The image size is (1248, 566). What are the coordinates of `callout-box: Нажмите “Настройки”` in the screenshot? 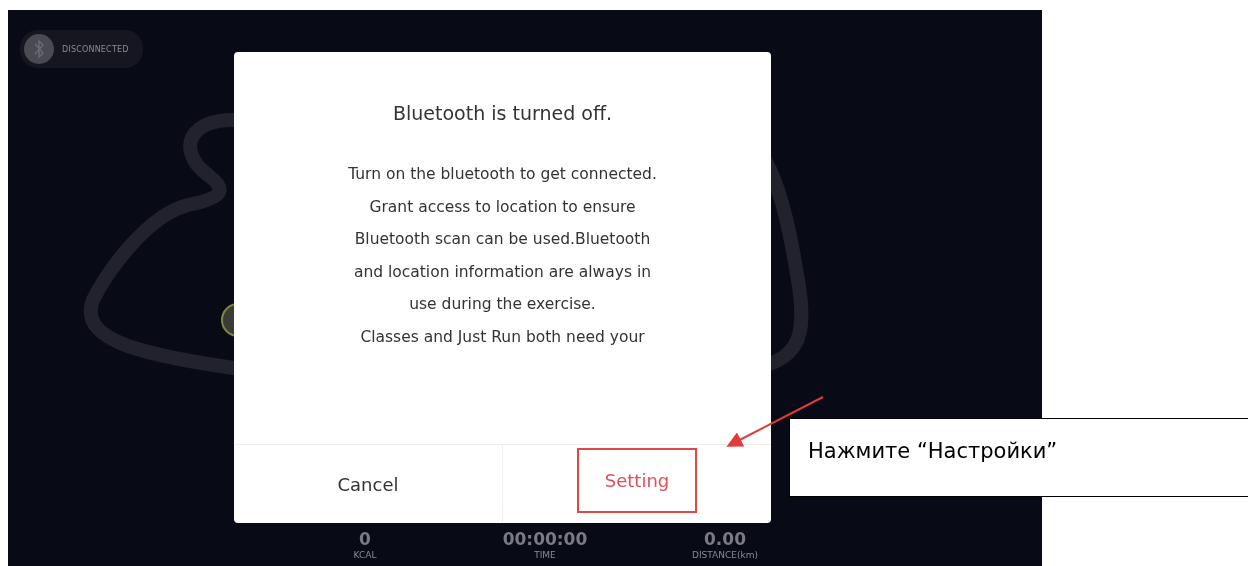 It's located at (1018, 457).